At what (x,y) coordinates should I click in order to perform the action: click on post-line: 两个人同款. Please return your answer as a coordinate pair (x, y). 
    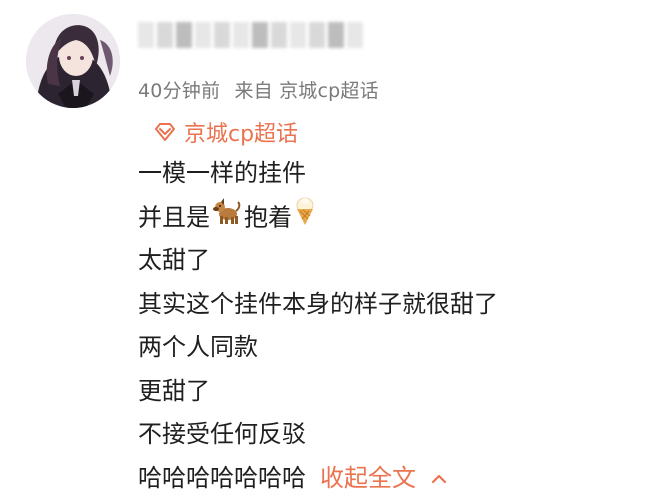
    Looking at the image, I should click on (198, 347).